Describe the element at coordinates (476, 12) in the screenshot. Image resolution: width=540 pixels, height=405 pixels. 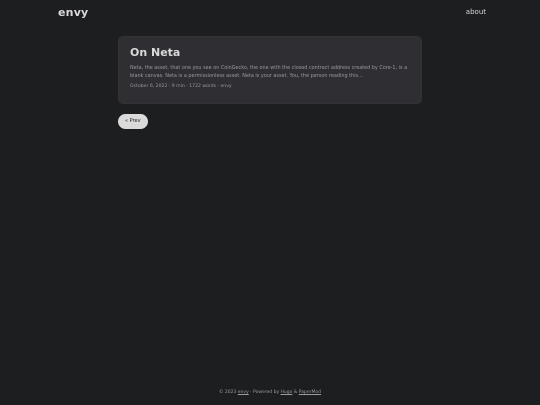
I see `nav-link-about: about` at that location.